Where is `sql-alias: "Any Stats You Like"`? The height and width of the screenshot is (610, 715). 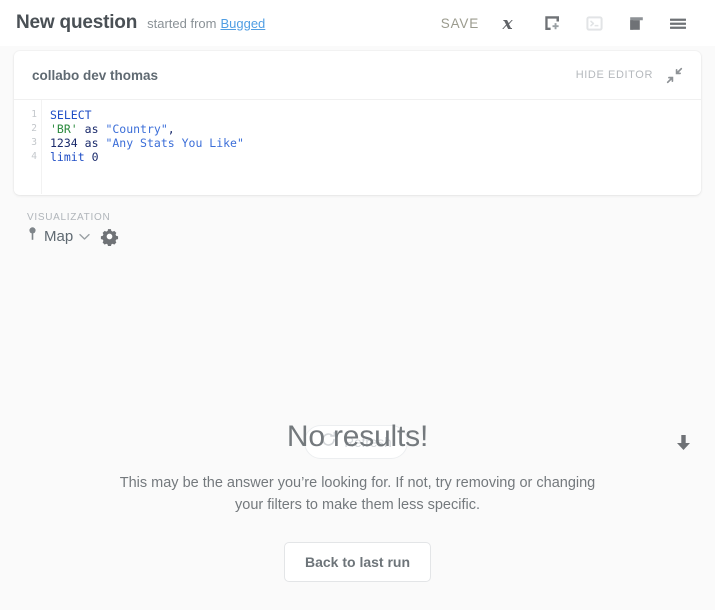 sql-alias: "Any Stats You Like" is located at coordinates (174, 143).